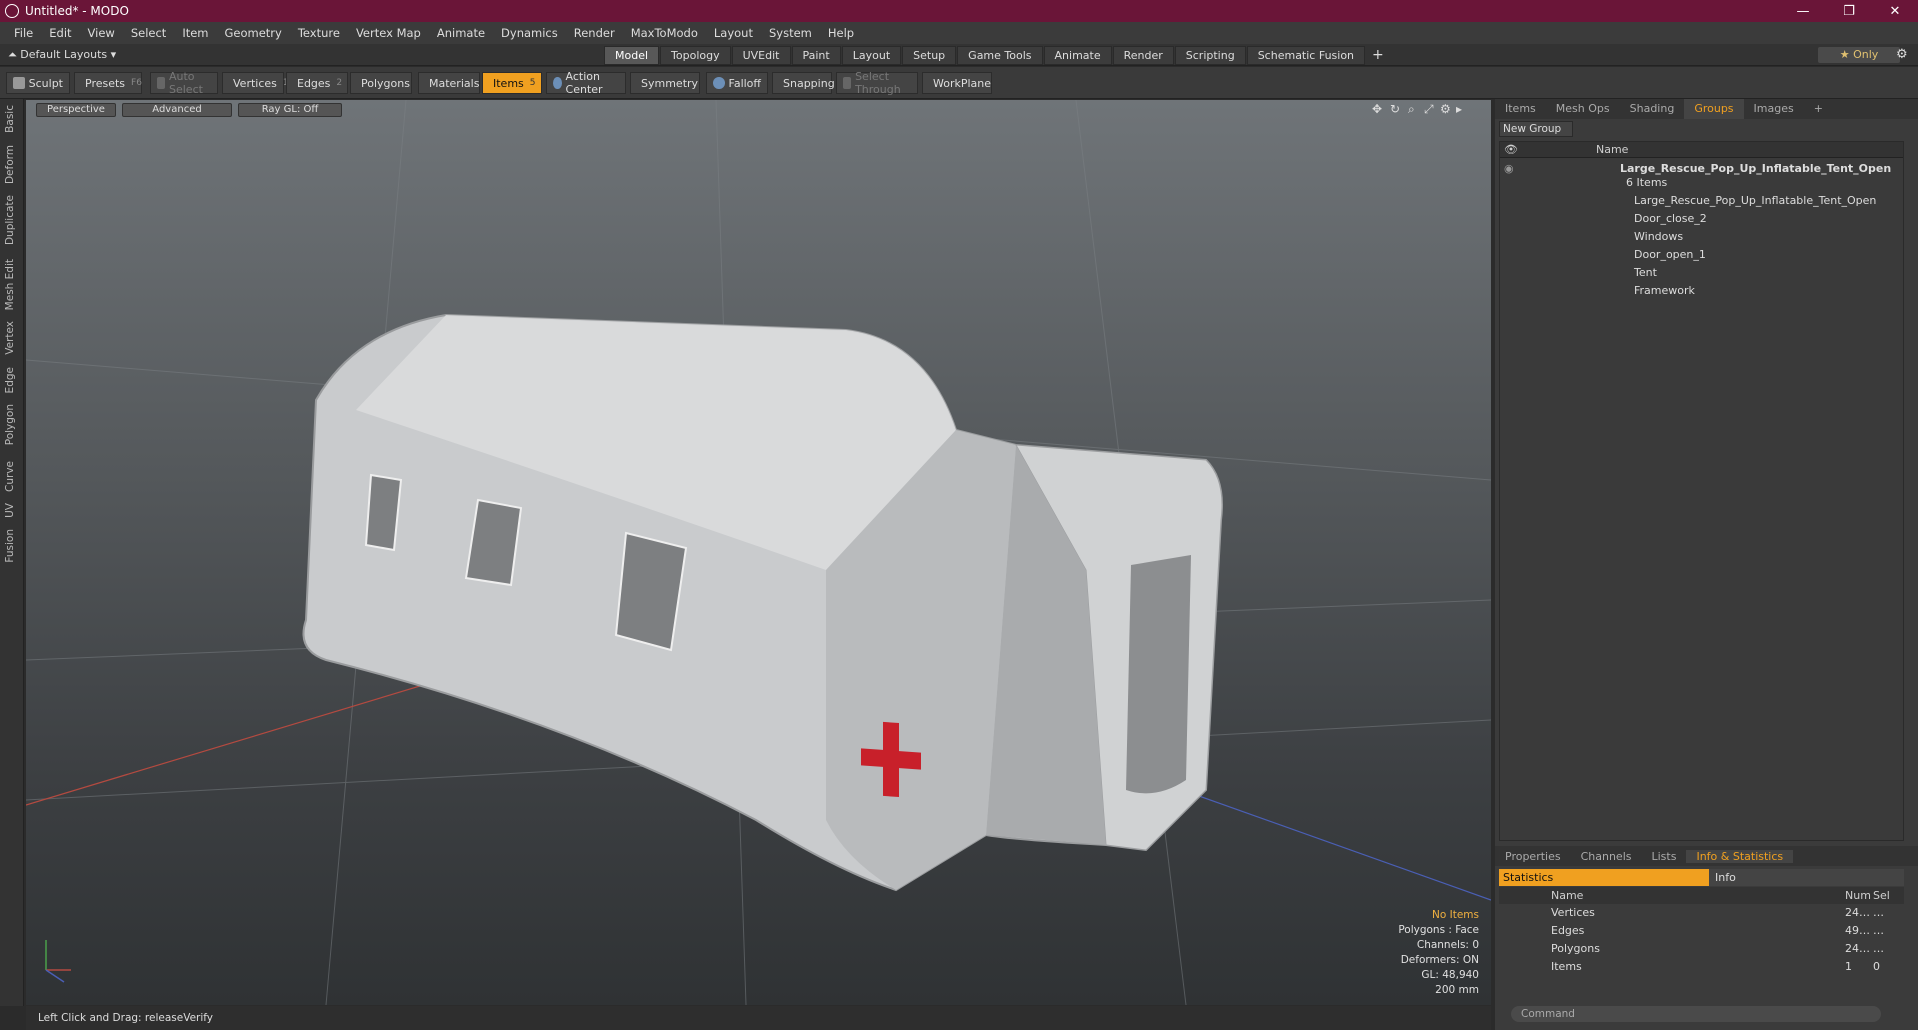 The height and width of the screenshot is (1030, 1918). I want to click on tab-images: Images, so click(1774, 109).